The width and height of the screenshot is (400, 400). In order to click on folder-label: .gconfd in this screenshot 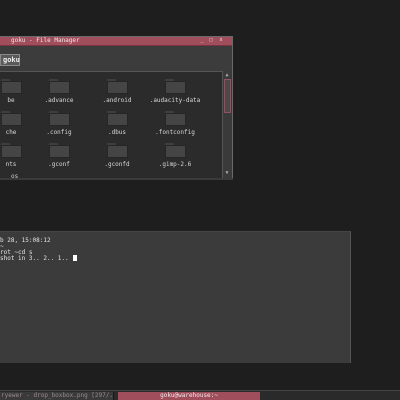, I will do `click(117, 164)`.